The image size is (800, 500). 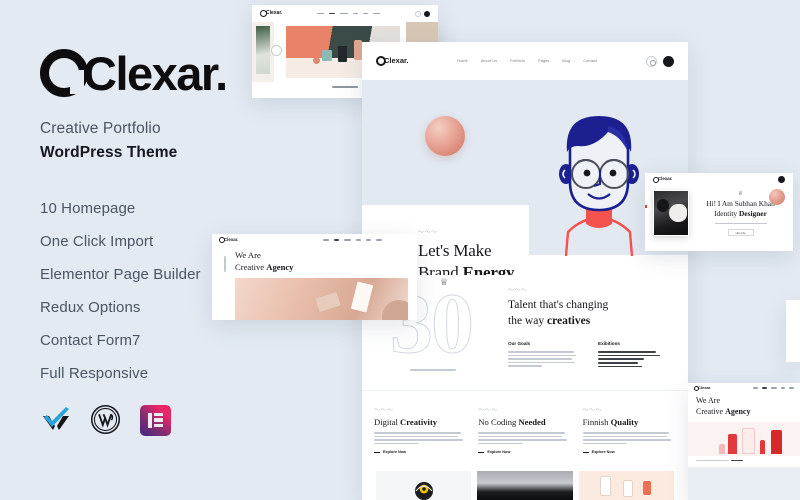 I want to click on feature-card-finnish-quality: 〜〜〜 Finnish Quality Explore Now, so click(x=629, y=435).